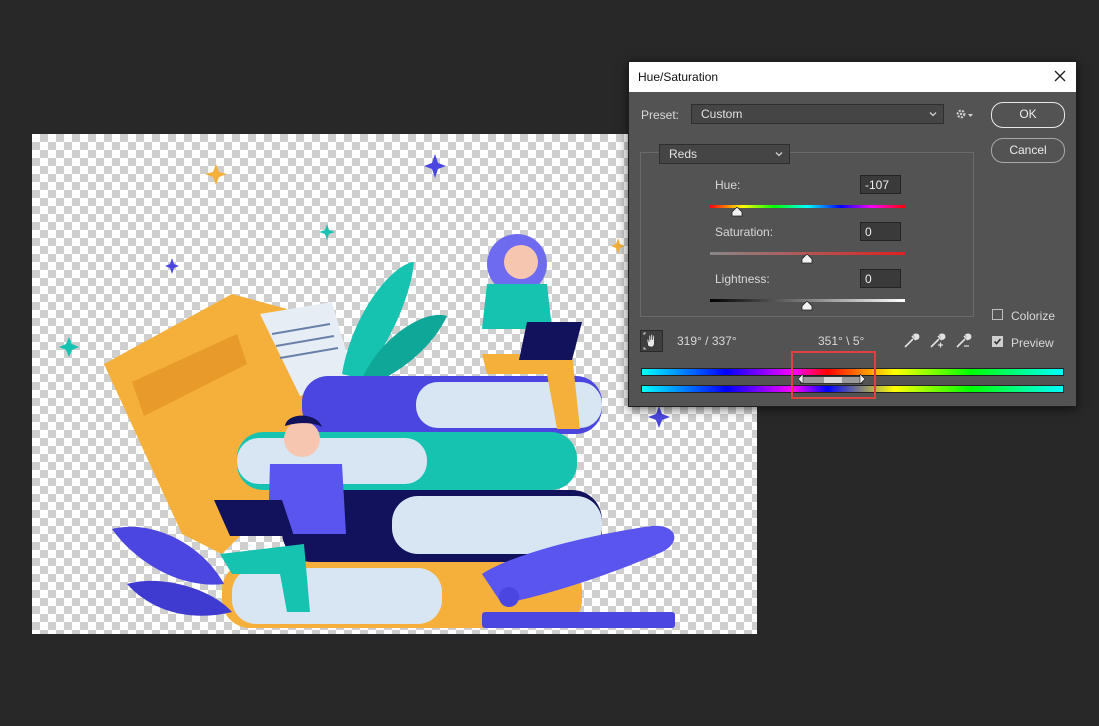 The height and width of the screenshot is (726, 1099). Describe the element at coordinates (678, 77) in the screenshot. I see `dialog-title: Hue/Saturation` at that location.